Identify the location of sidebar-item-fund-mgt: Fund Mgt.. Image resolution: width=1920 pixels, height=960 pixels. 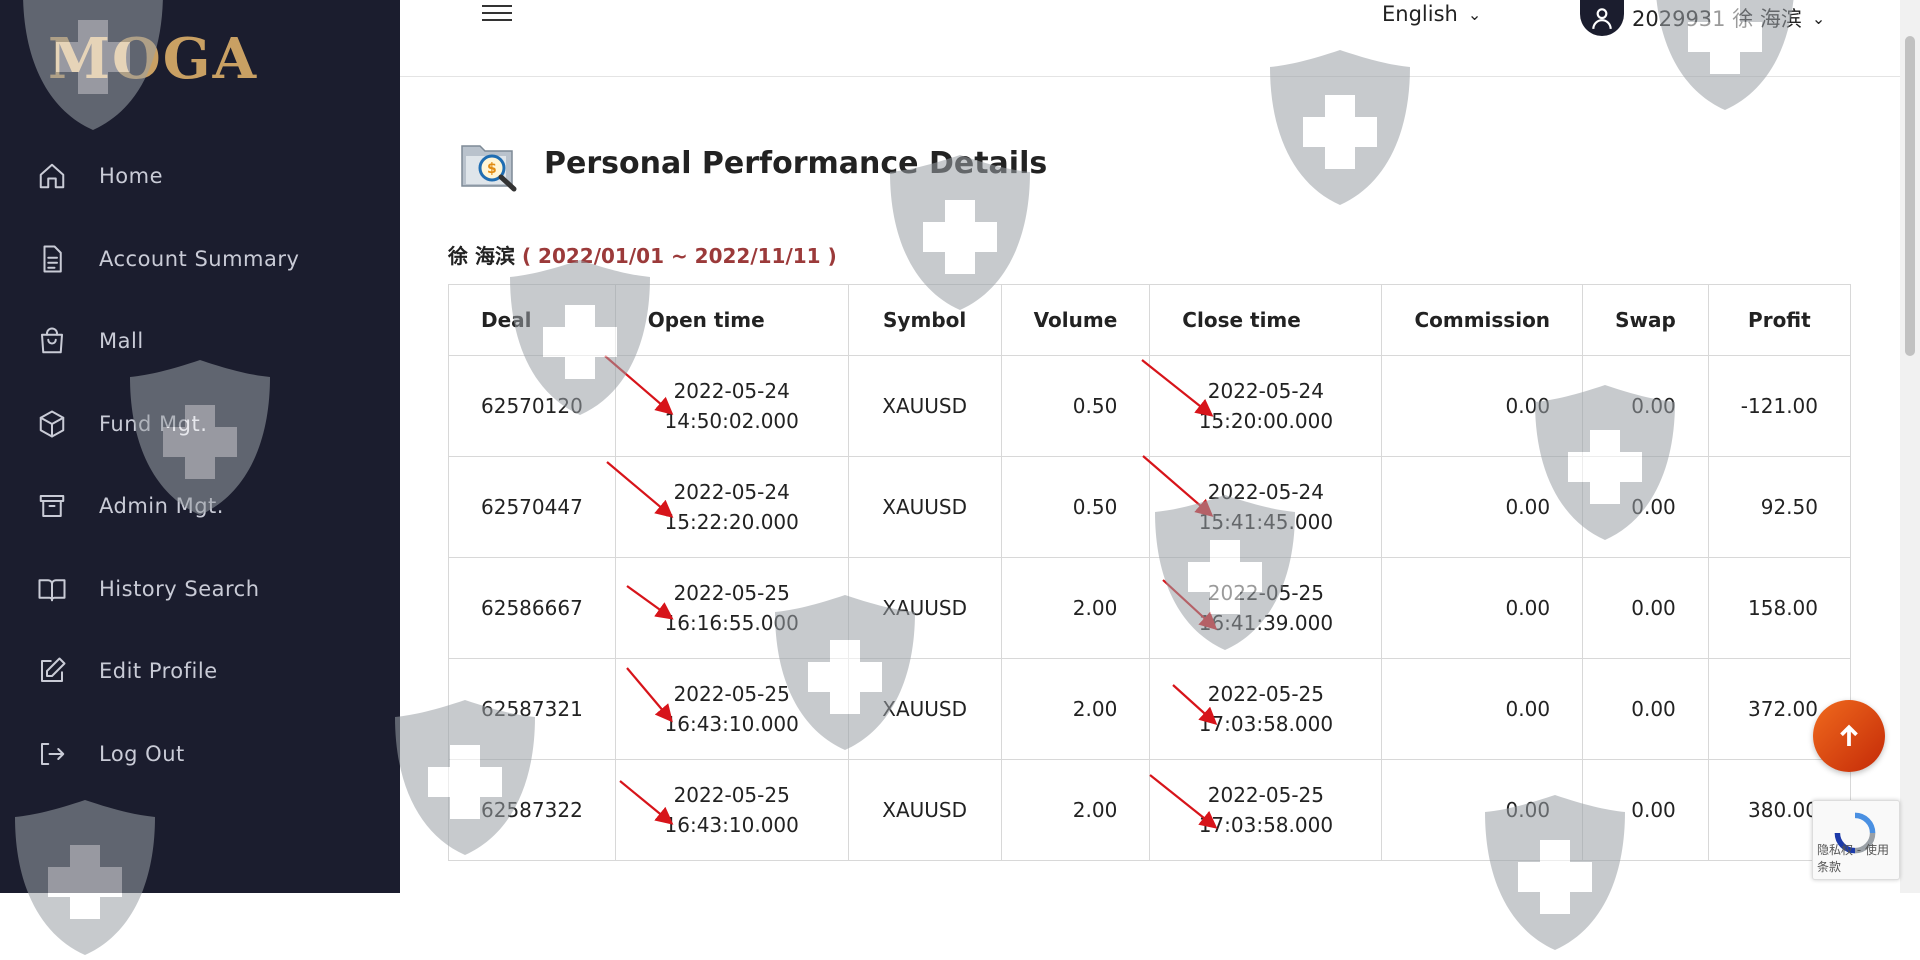
(200, 424).